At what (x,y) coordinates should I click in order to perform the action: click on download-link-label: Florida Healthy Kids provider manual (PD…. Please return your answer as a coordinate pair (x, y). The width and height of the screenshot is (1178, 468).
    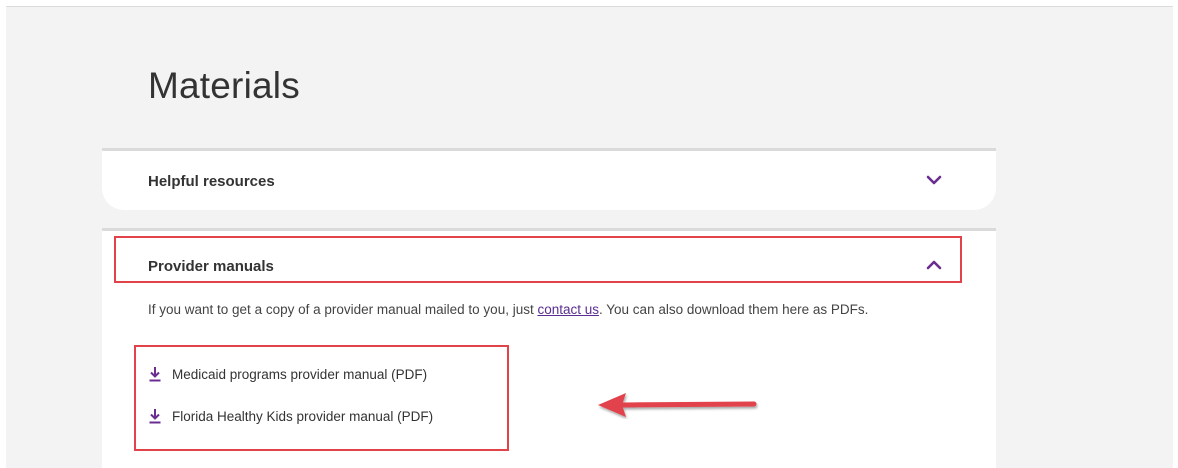
    Looking at the image, I should click on (302, 416).